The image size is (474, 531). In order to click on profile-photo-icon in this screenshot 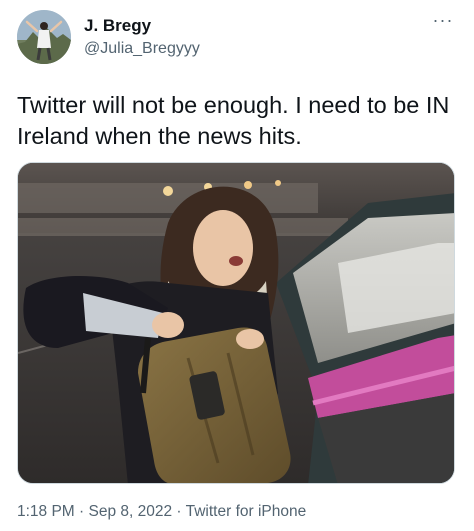, I will do `click(44, 37)`.